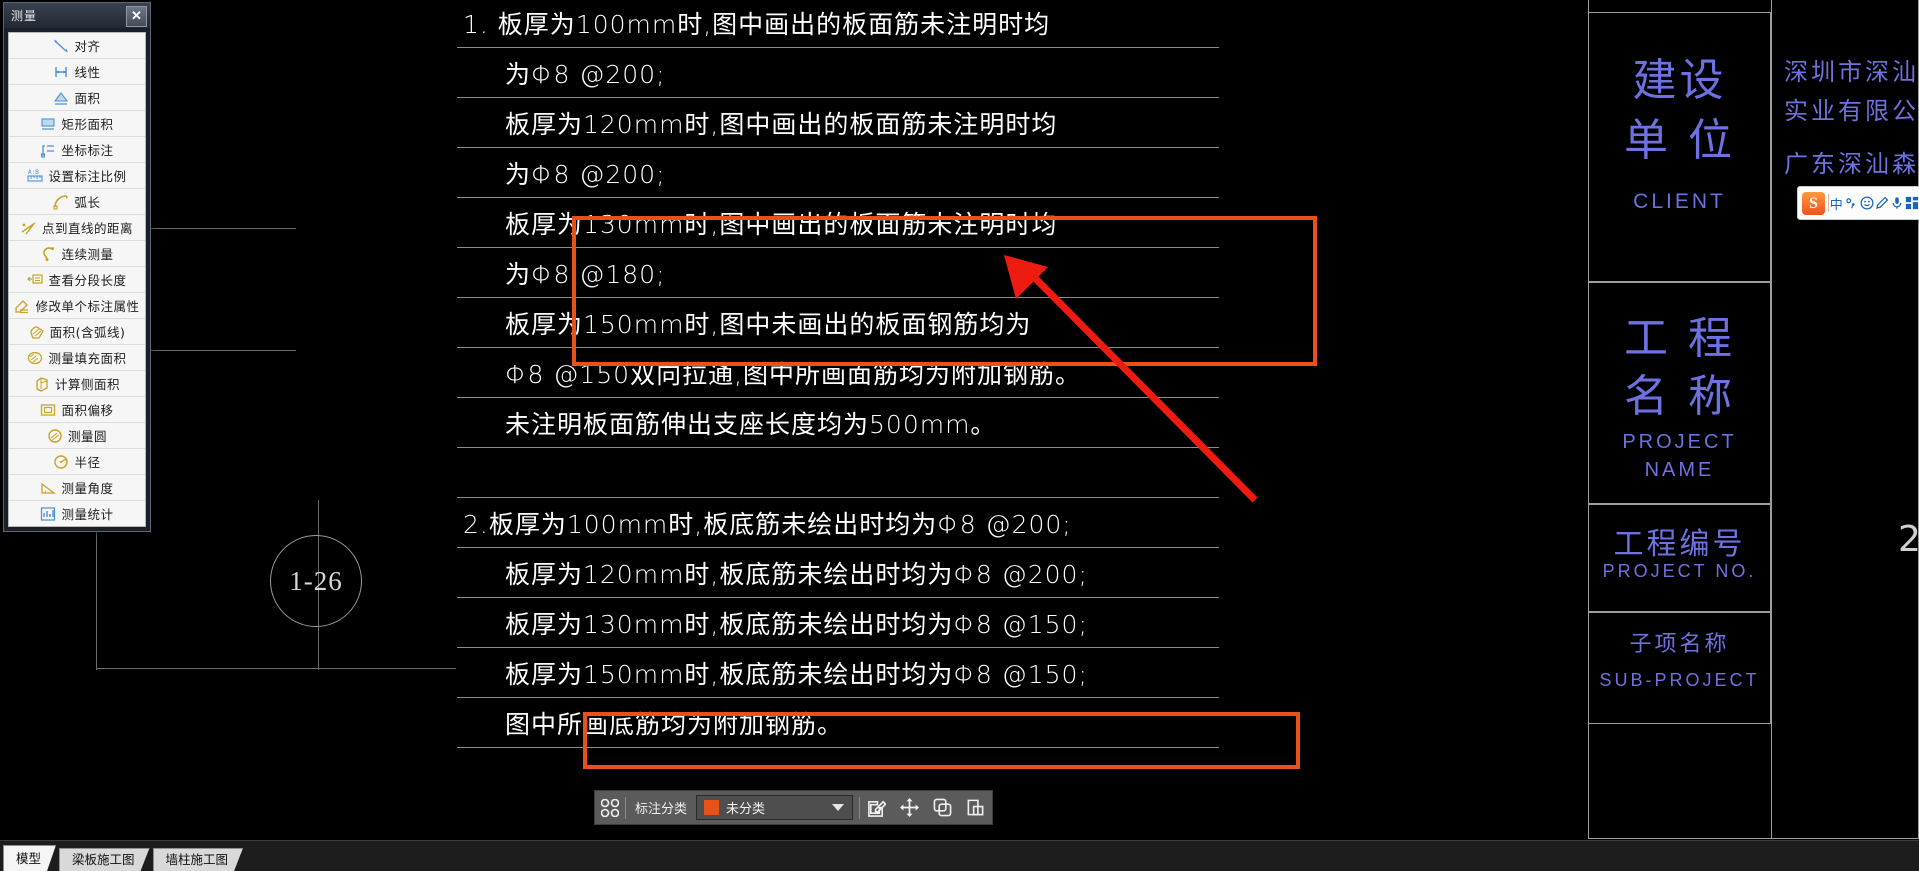  Describe the element at coordinates (781, 124) in the screenshot. I see `note-text: 板厚为120mm时,图中画出的板面筋未注明时均` at that location.